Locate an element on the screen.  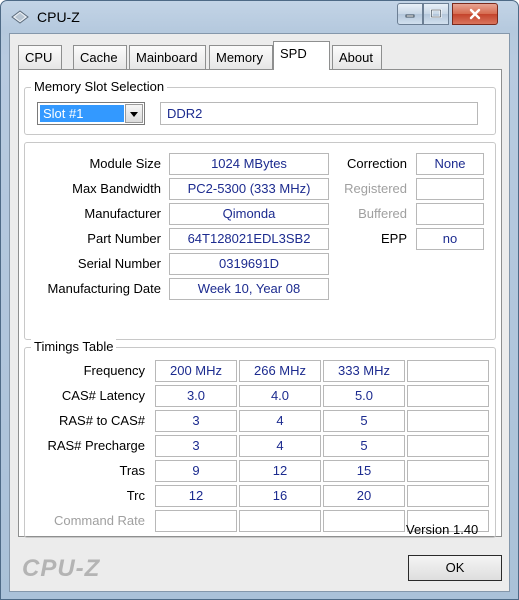
timing-cell: 333 MHz is located at coordinates (364, 371).